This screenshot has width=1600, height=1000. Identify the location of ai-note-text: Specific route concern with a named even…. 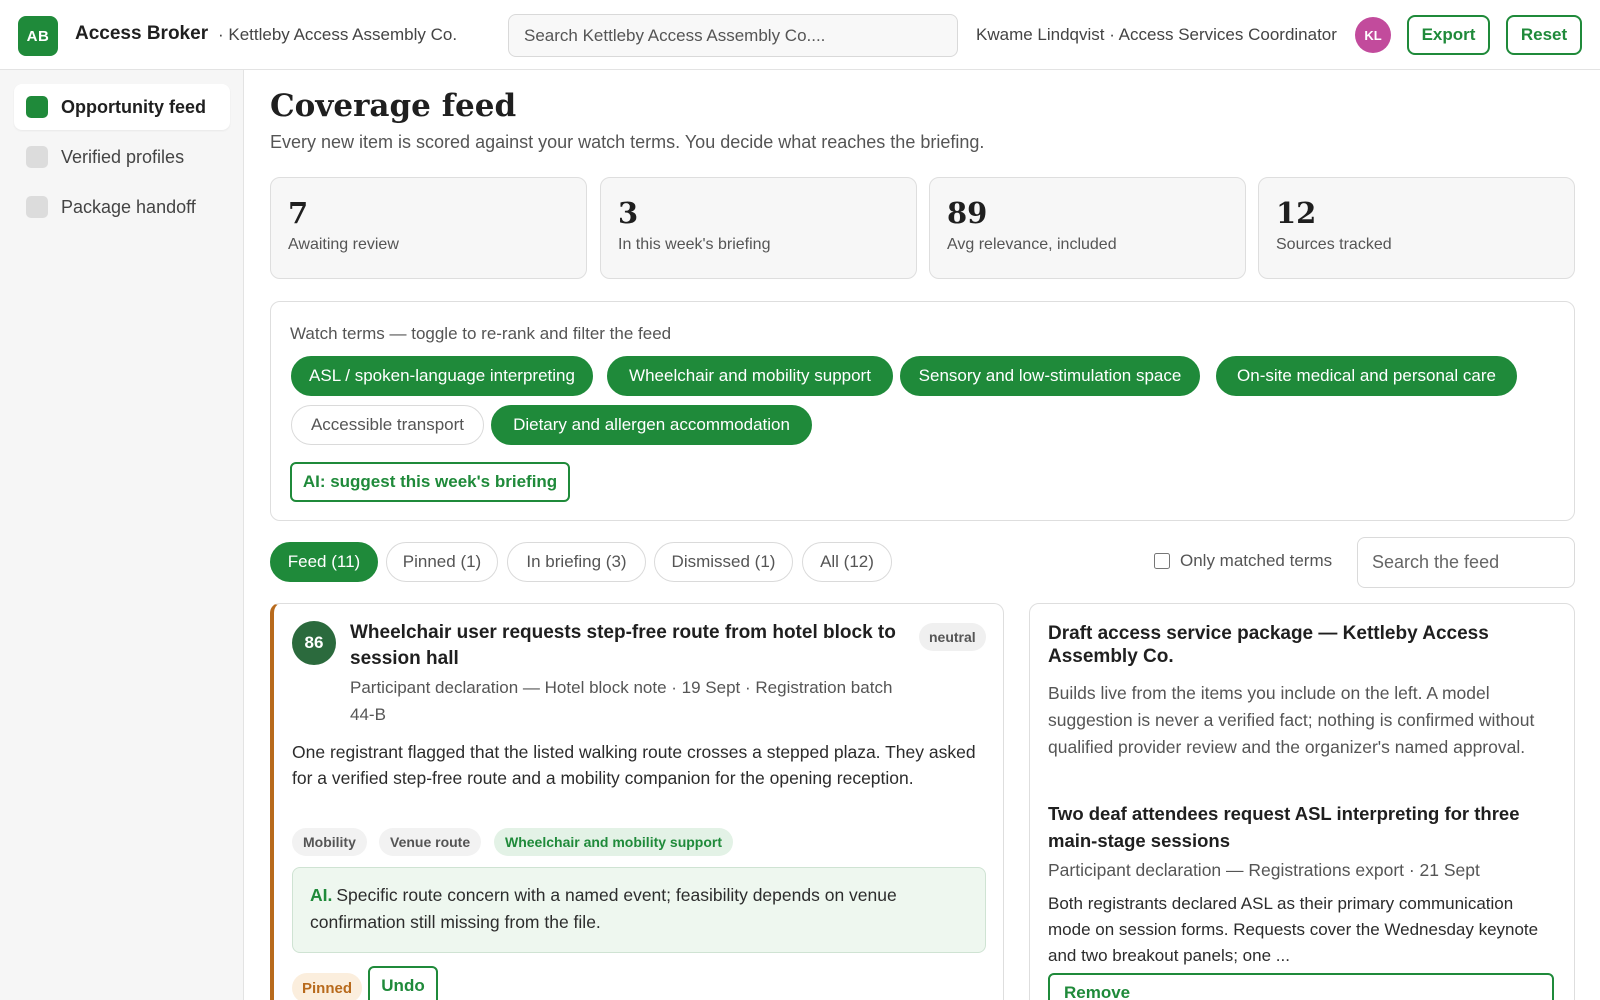
(603, 908).